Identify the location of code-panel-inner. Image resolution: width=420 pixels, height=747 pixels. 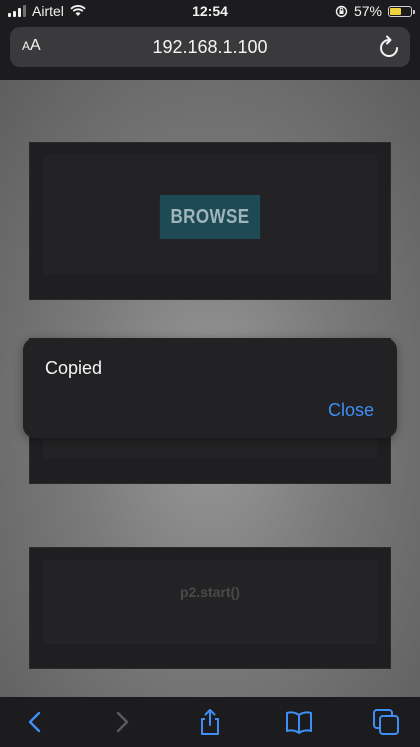
(210, 602).